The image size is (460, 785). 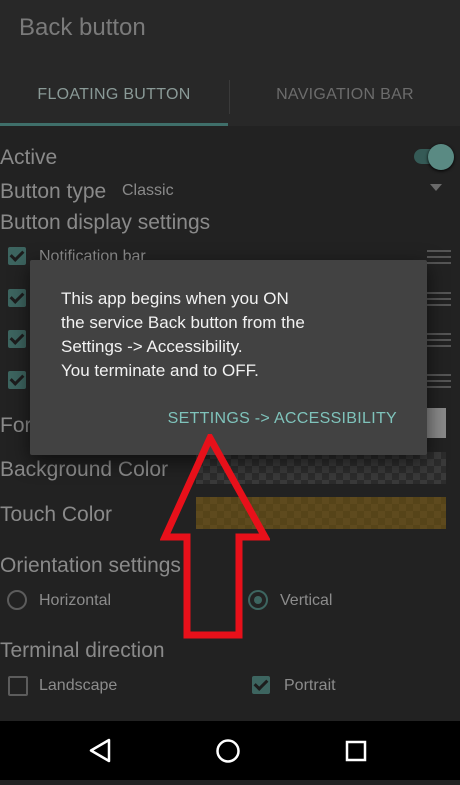 I want to click on back-icon, so click(x=99, y=750).